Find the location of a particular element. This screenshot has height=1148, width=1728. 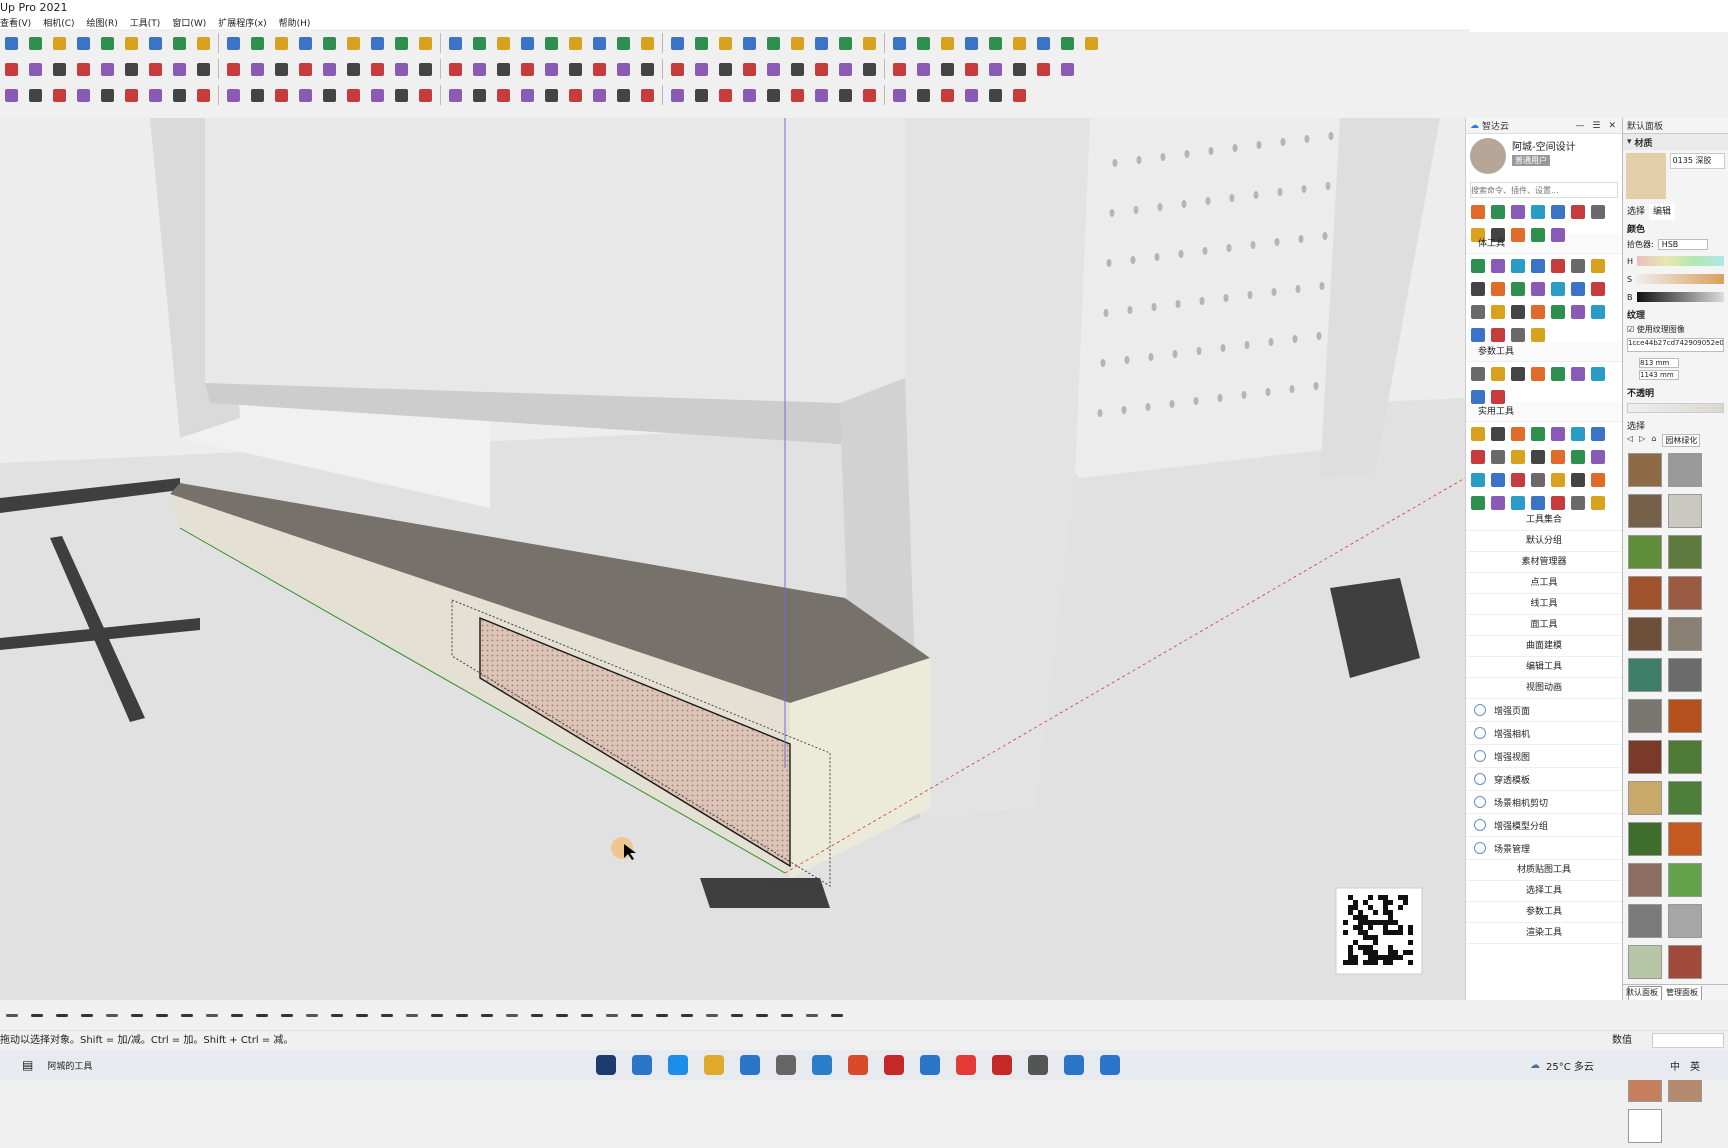

texture-width: 813 mm is located at coordinates (1659, 363).